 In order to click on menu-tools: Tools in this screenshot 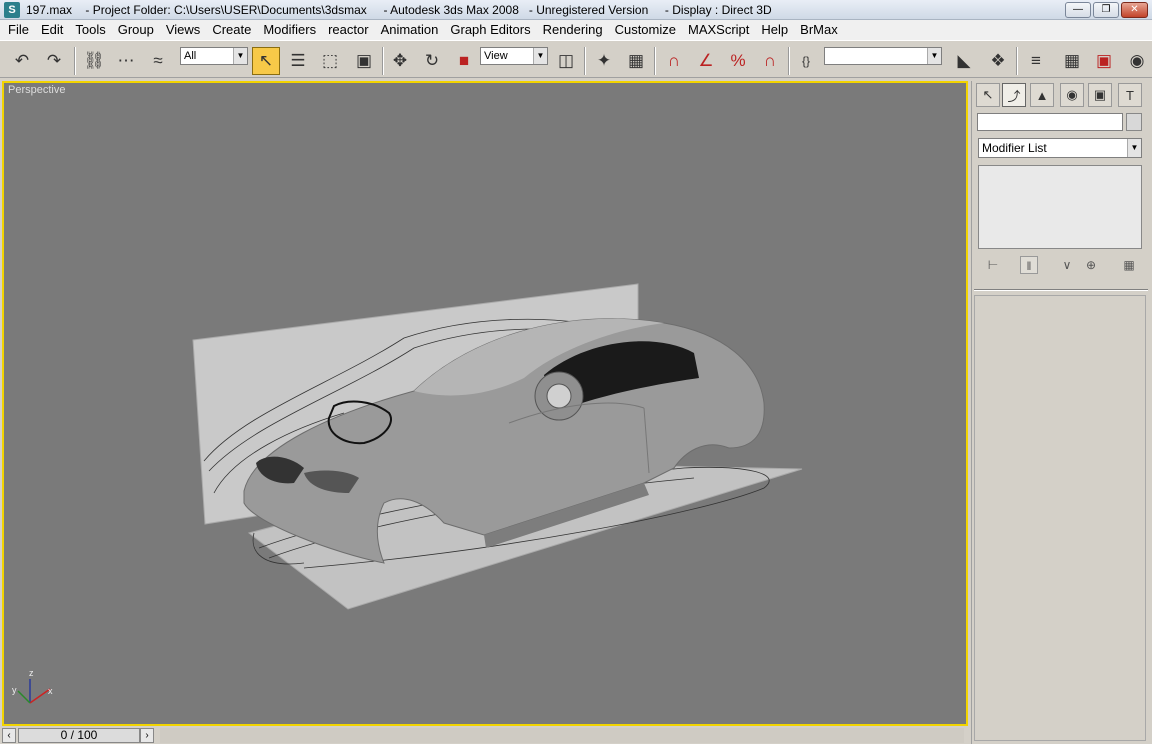, I will do `click(90, 30)`.